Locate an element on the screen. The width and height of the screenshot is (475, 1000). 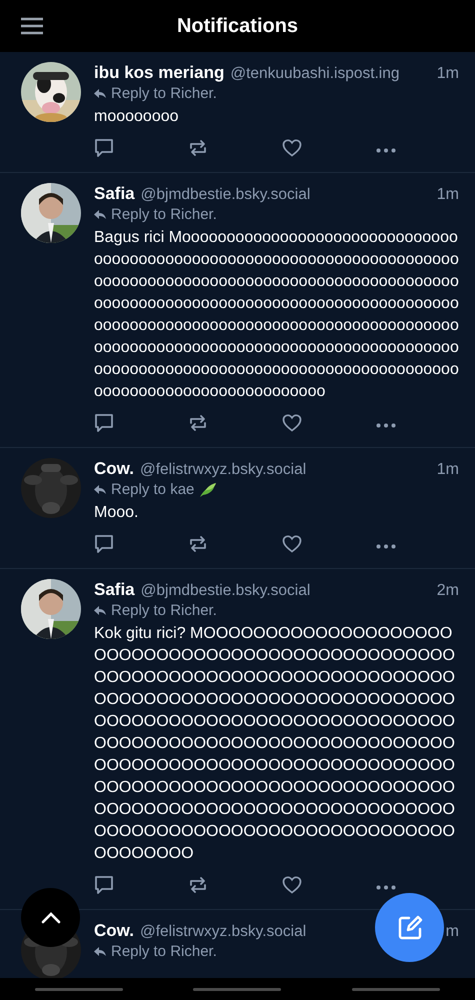
chevron-up-icon is located at coordinates (50, 918).